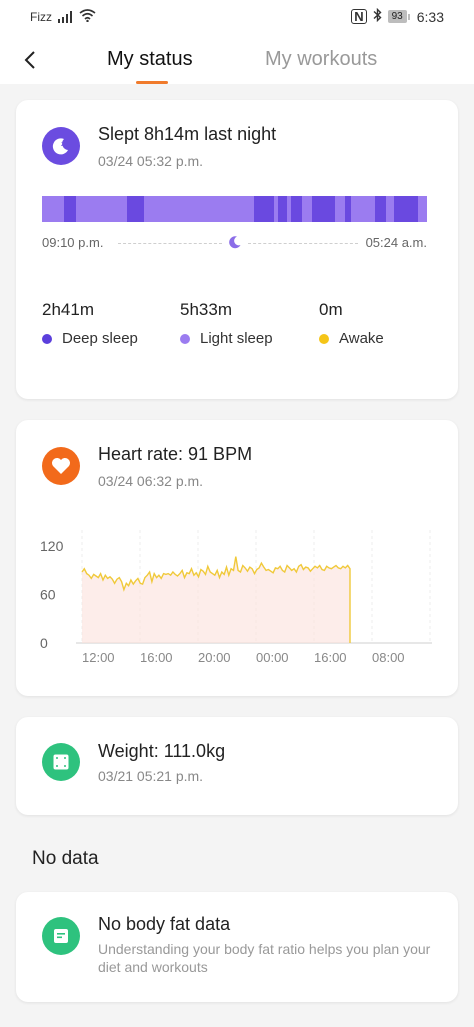  Describe the element at coordinates (331, 309) in the screenshot. I see `awake-value: 0m` at that location.